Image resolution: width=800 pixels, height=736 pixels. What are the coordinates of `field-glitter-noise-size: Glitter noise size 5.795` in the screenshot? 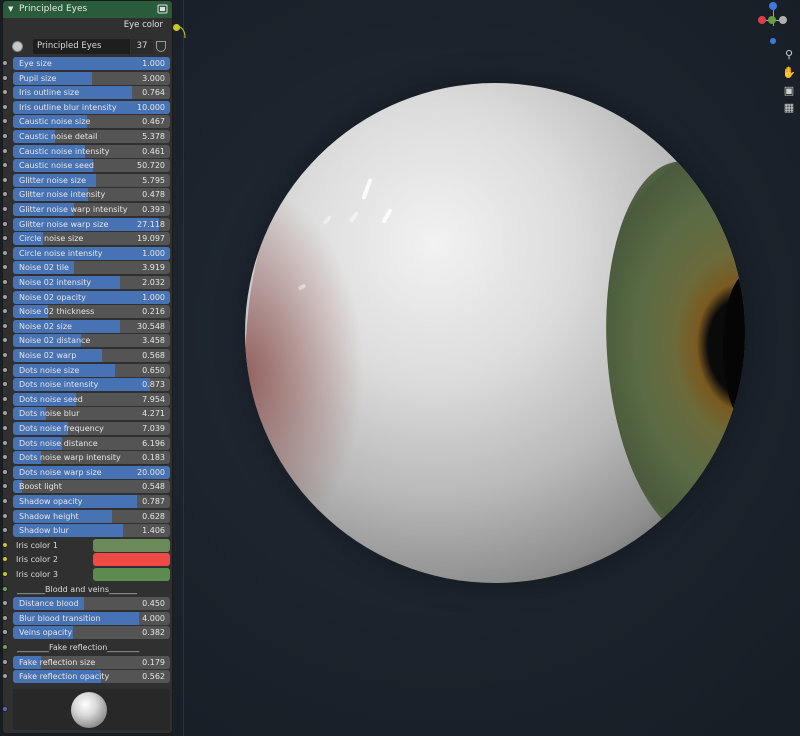 It's located at (91, 180).